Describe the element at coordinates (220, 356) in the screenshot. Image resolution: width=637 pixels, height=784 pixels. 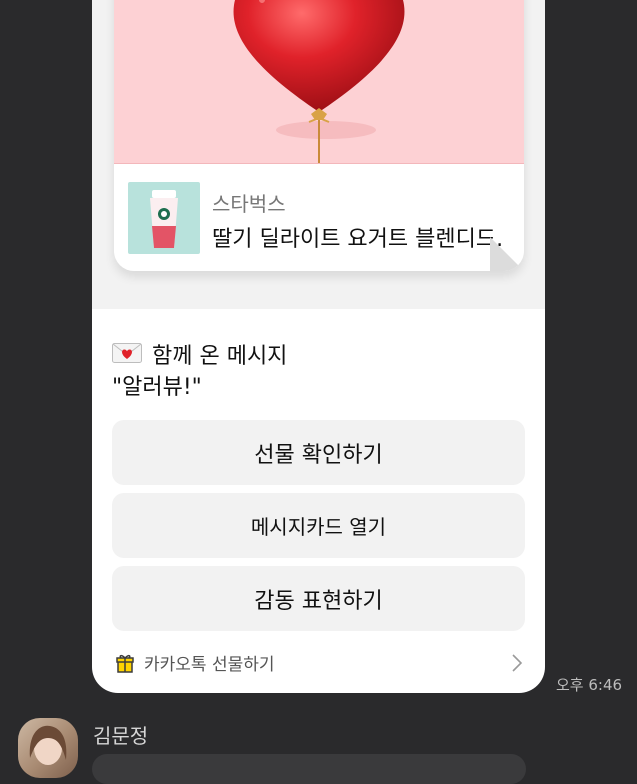
I see `message-title: 함께 온 메시지` at that location.